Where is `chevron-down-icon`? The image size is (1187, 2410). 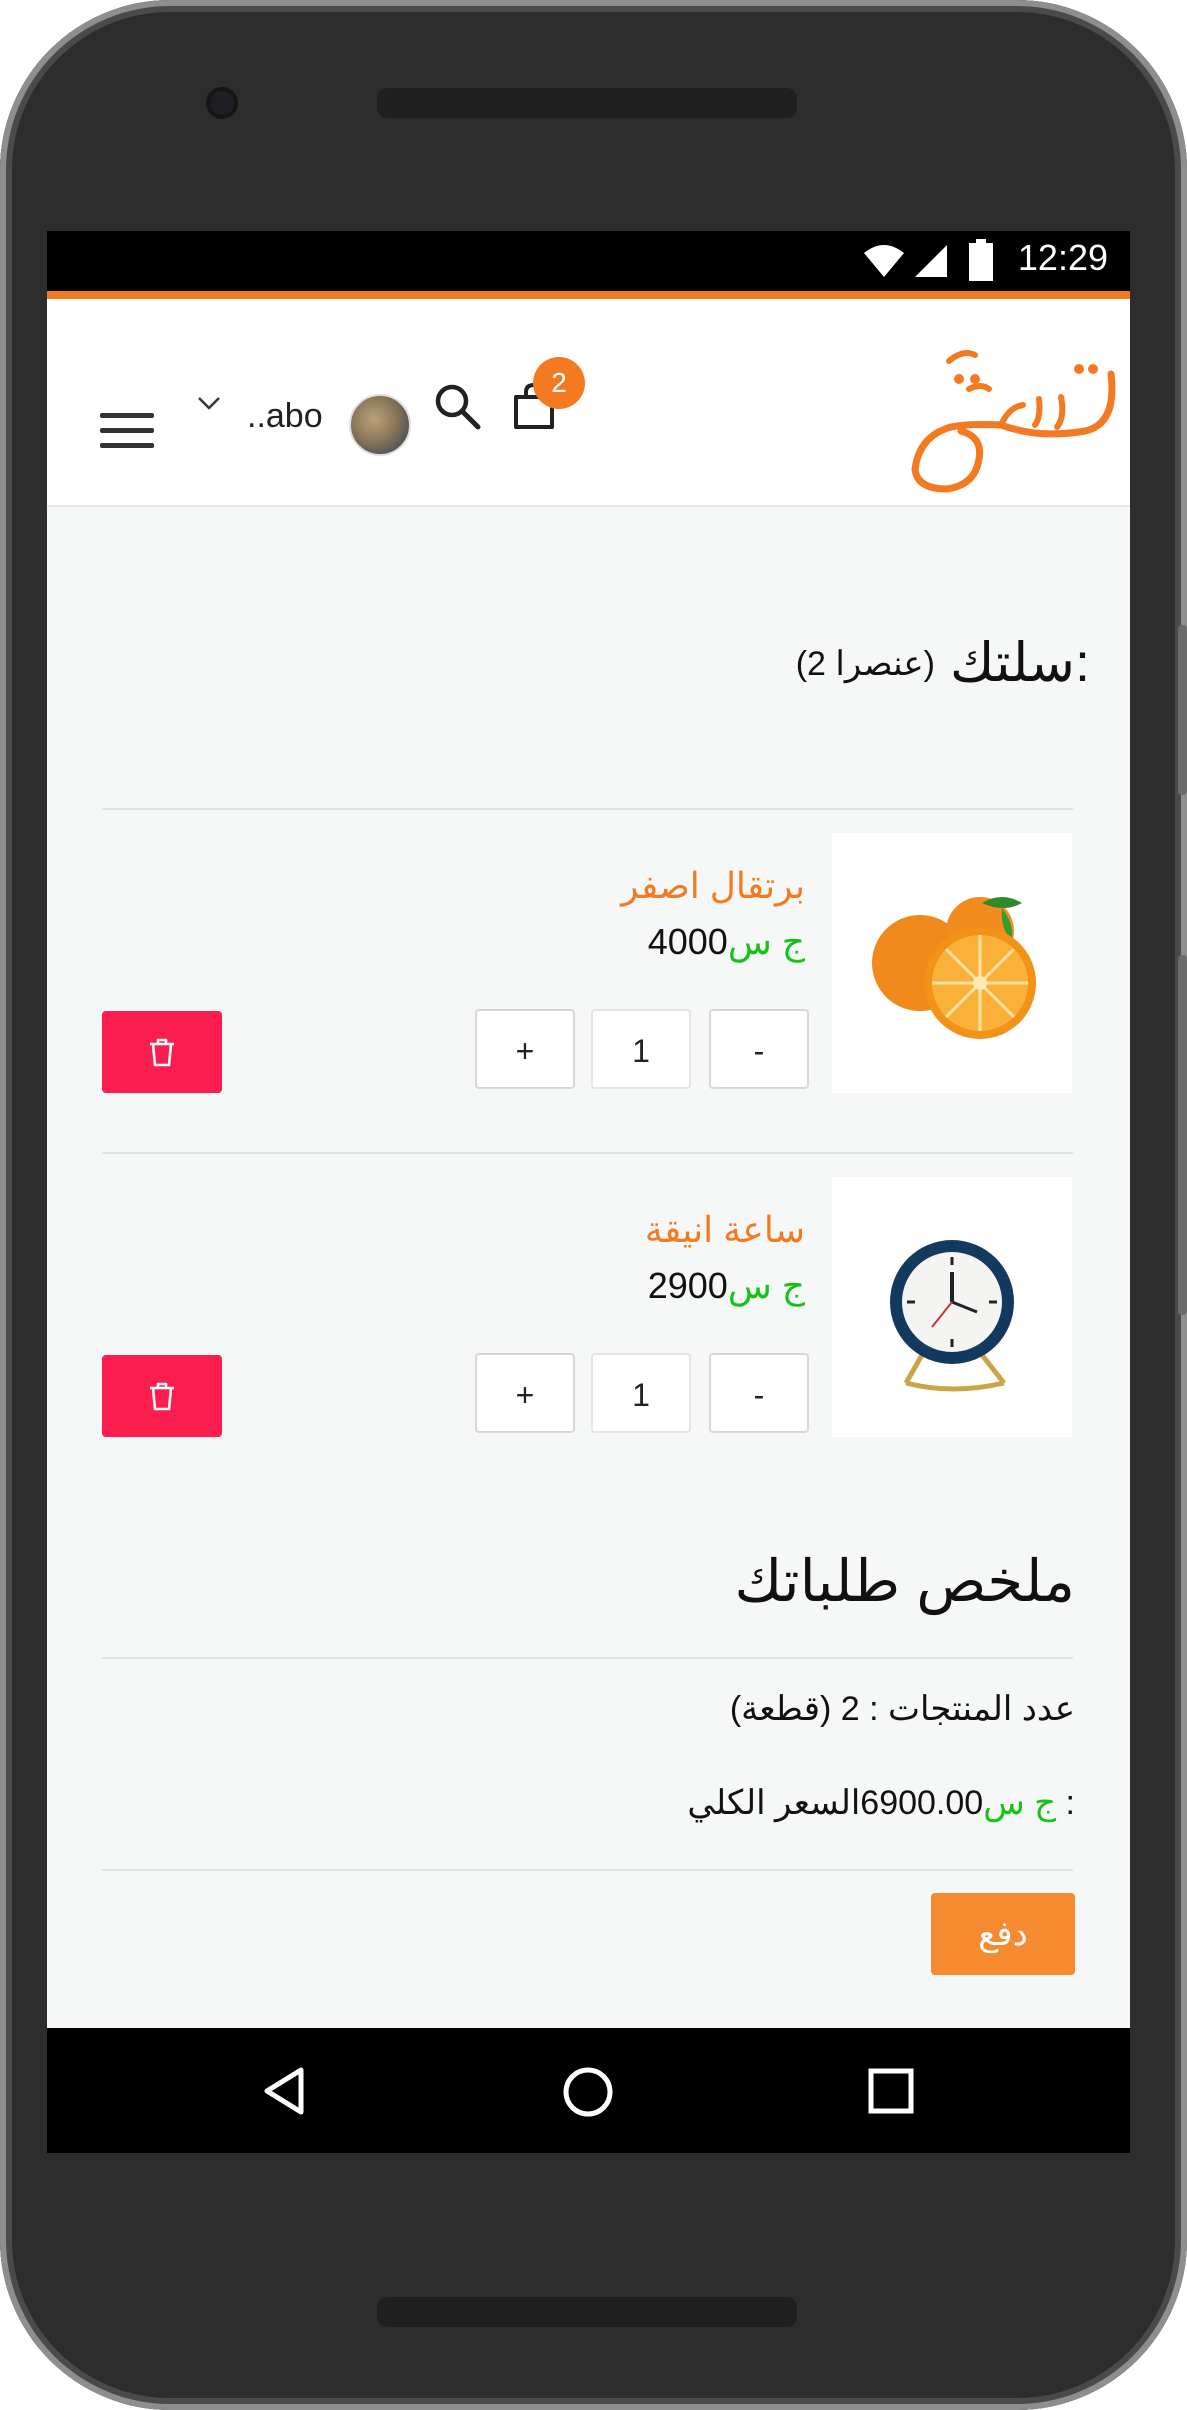 chevron-down-icon is located at coordinates (209, 403).